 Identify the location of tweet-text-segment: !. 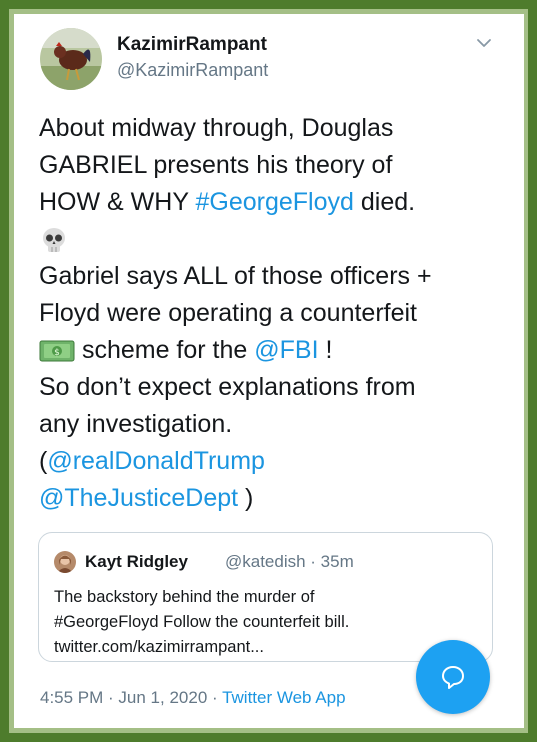
(325, 350).